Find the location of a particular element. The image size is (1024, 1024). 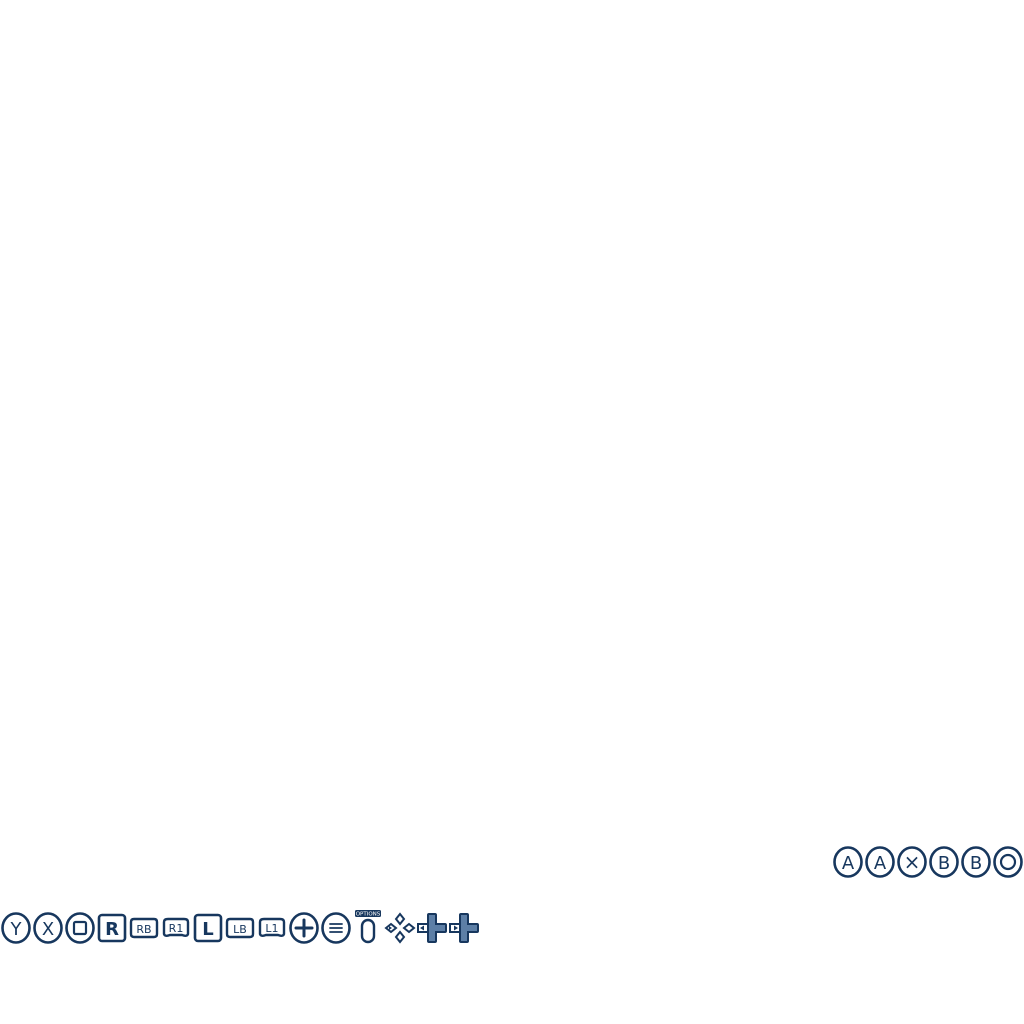

button-a-label: A is located at coordinates (848, 863).